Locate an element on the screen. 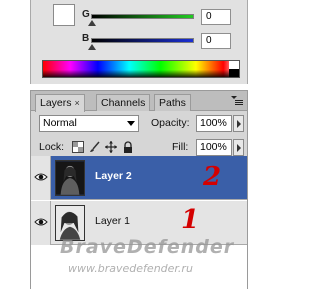  foreground-color-swatch is located at coordinates (64, 15).